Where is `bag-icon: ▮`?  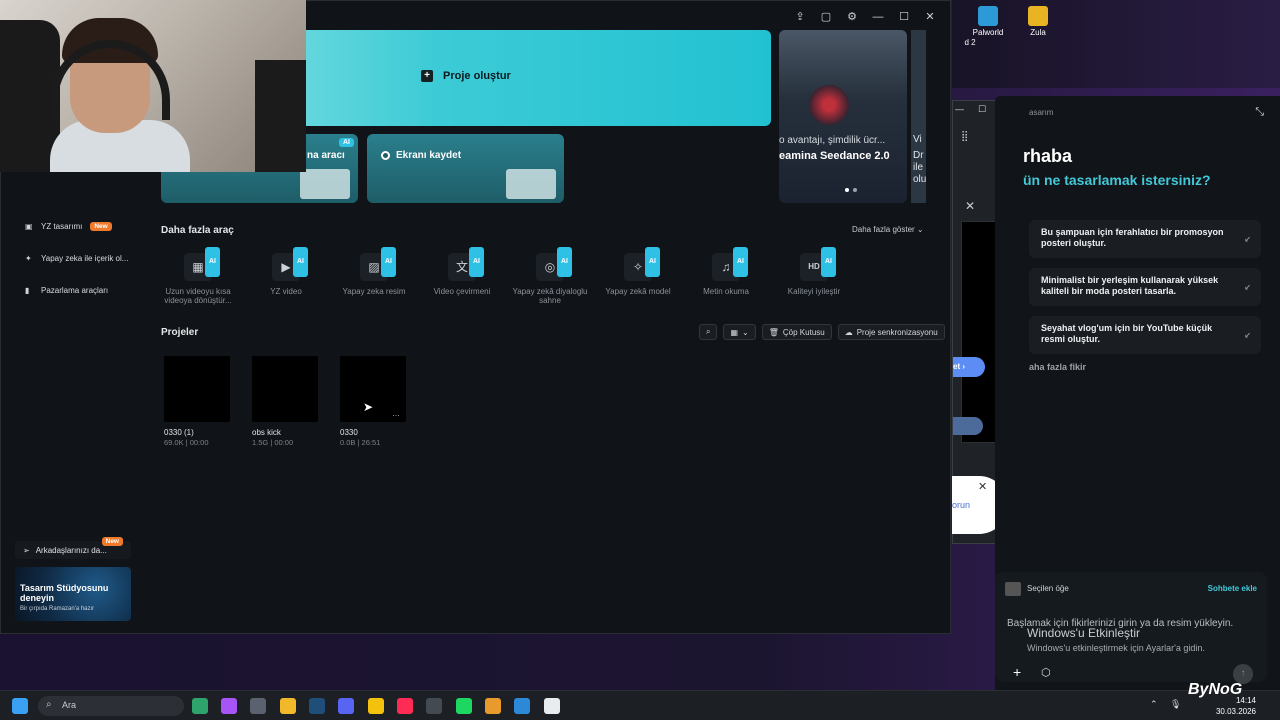 bag-icon: ▮ is located at coordinates (27, 290).